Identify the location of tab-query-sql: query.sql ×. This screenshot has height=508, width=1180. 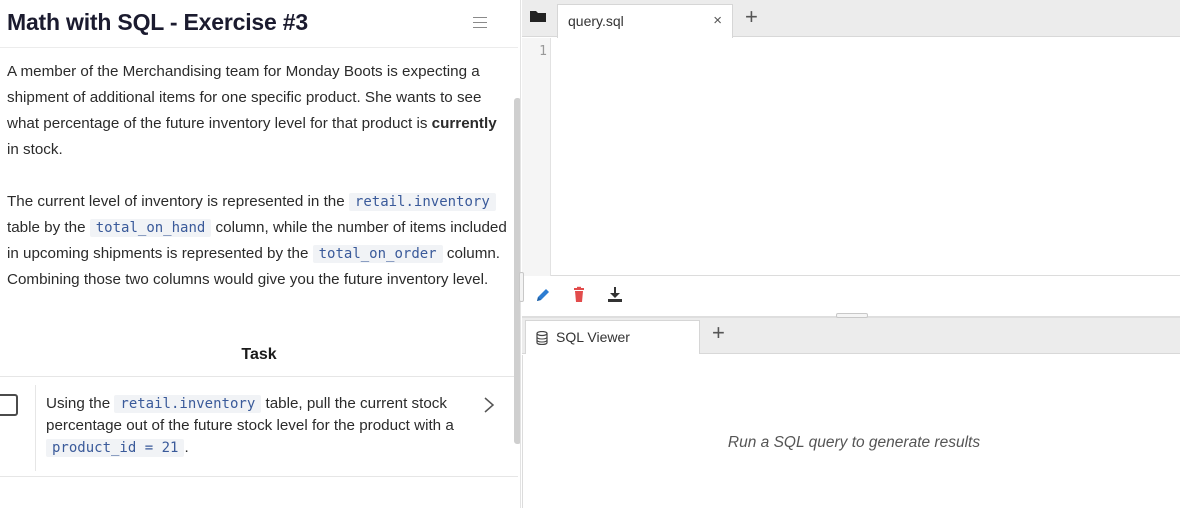
(645, 21).